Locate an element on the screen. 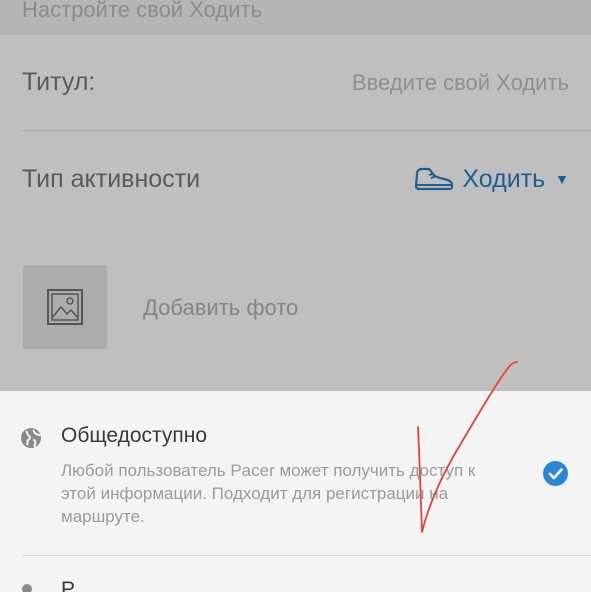 This screenshot has width=591, height=592. image-icon is located at coordinates (65, 307).